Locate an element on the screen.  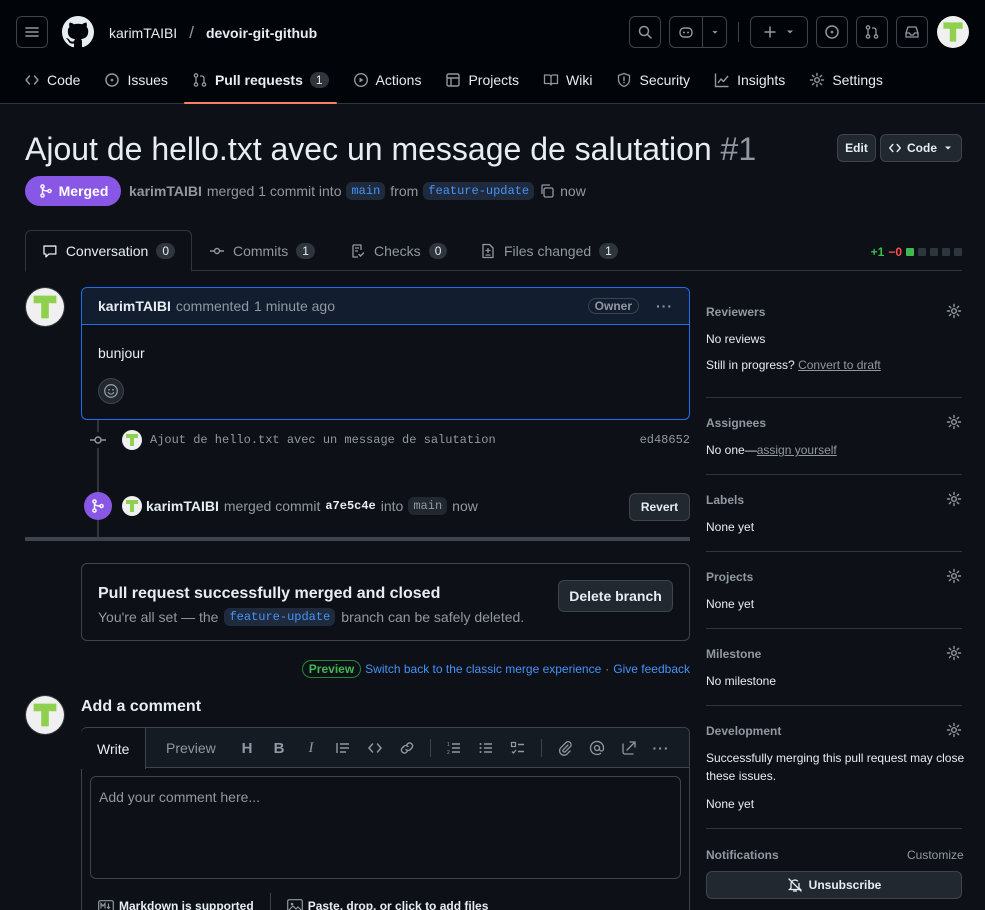
copilot-button is located at coordinates (698, 32).